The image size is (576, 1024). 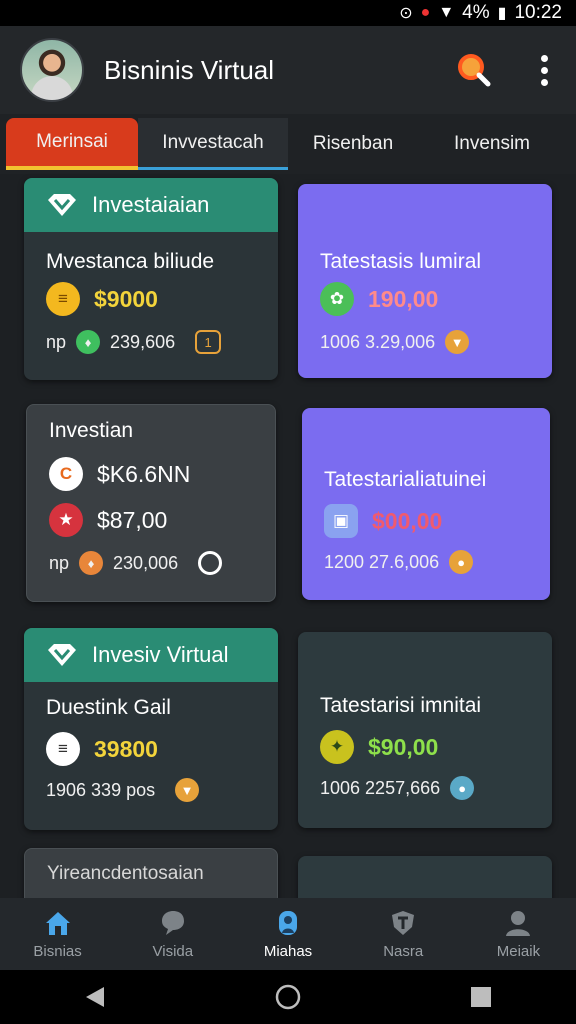 I want to click on menu-coin-icon: ≡, so click(x=63, y=749).